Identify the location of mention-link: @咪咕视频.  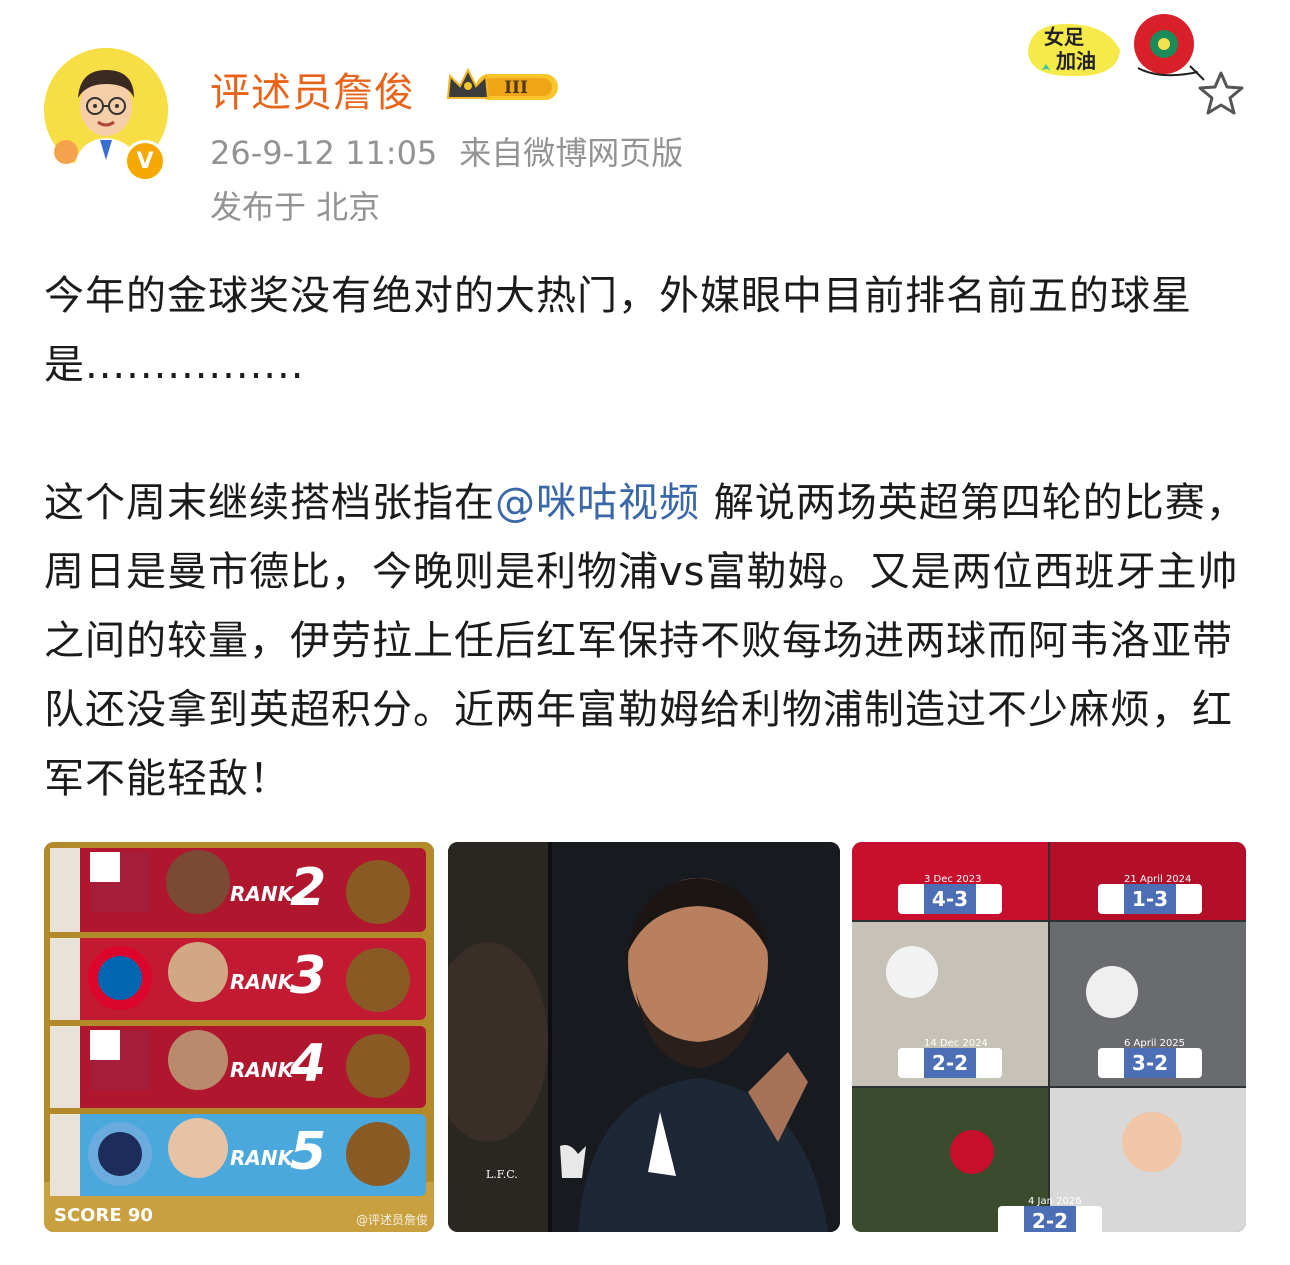
(597, 503).